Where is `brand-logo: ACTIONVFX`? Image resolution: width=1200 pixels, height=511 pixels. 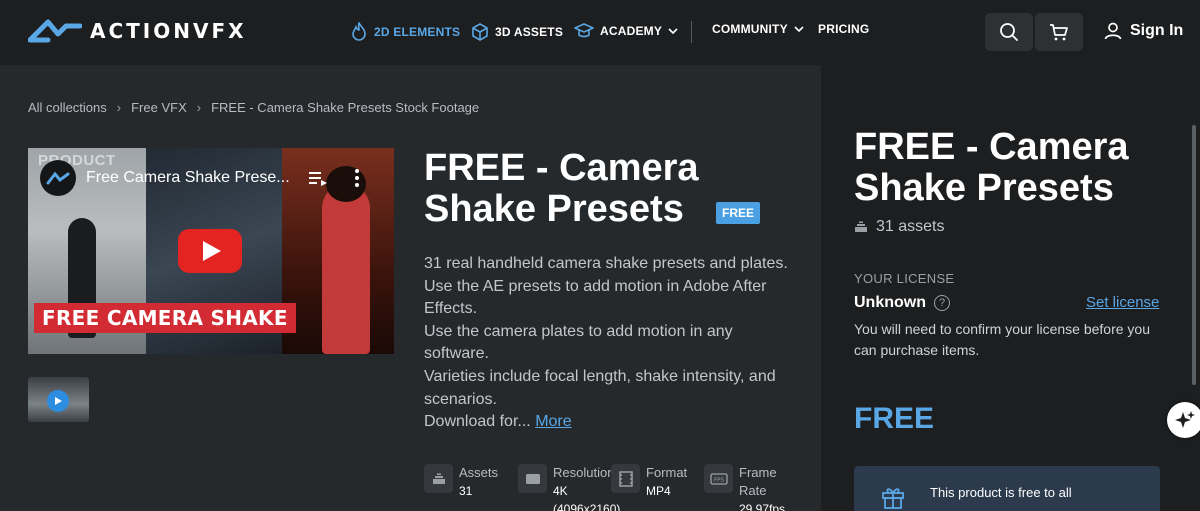 brand-logo: ACTIONVFX is located at coordinates (137, 31).